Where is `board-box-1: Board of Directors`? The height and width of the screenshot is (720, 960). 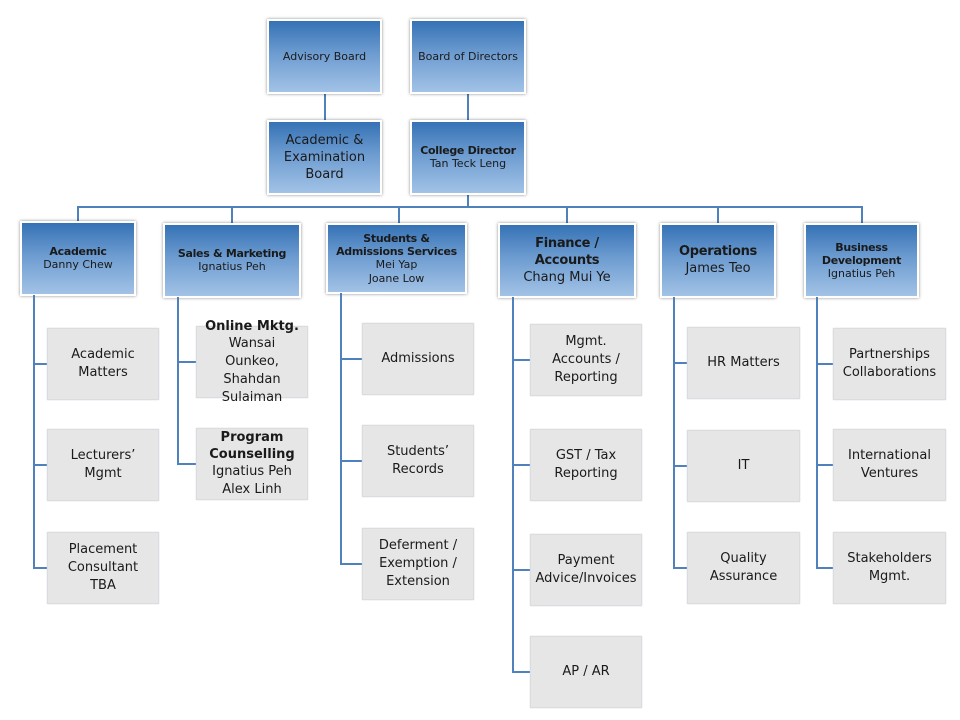
board-box-1: Board of Directors is located at coordinates (468, 56).